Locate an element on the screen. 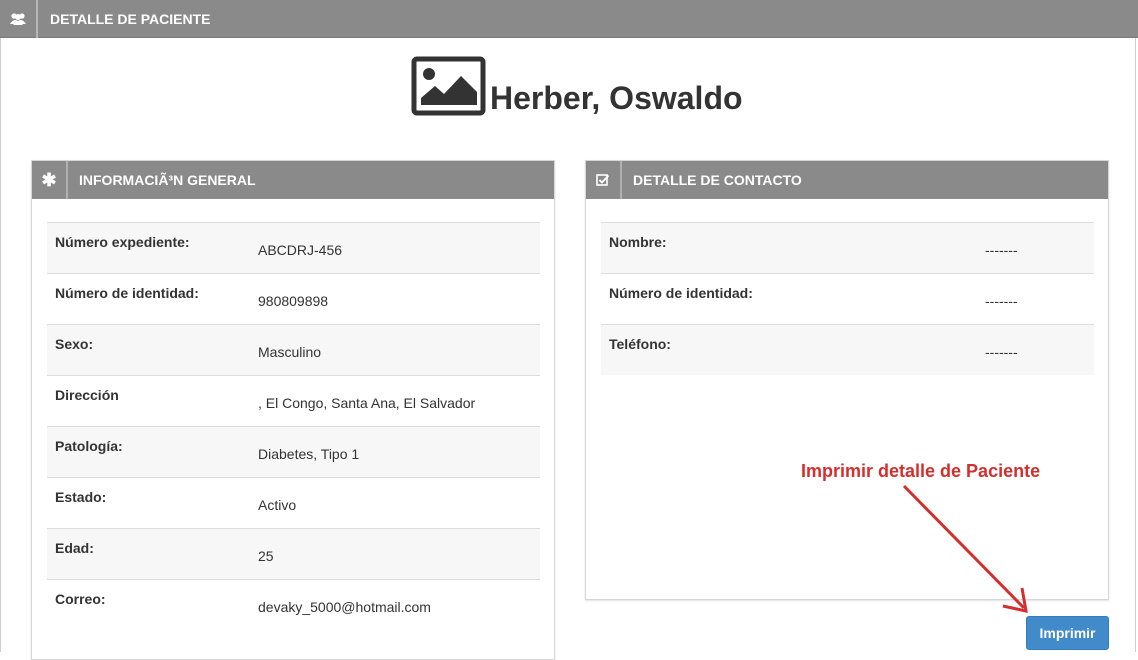 This screenshot has height=660, width=1138. row-label: Sexo: is located at coordinates (74, 344).